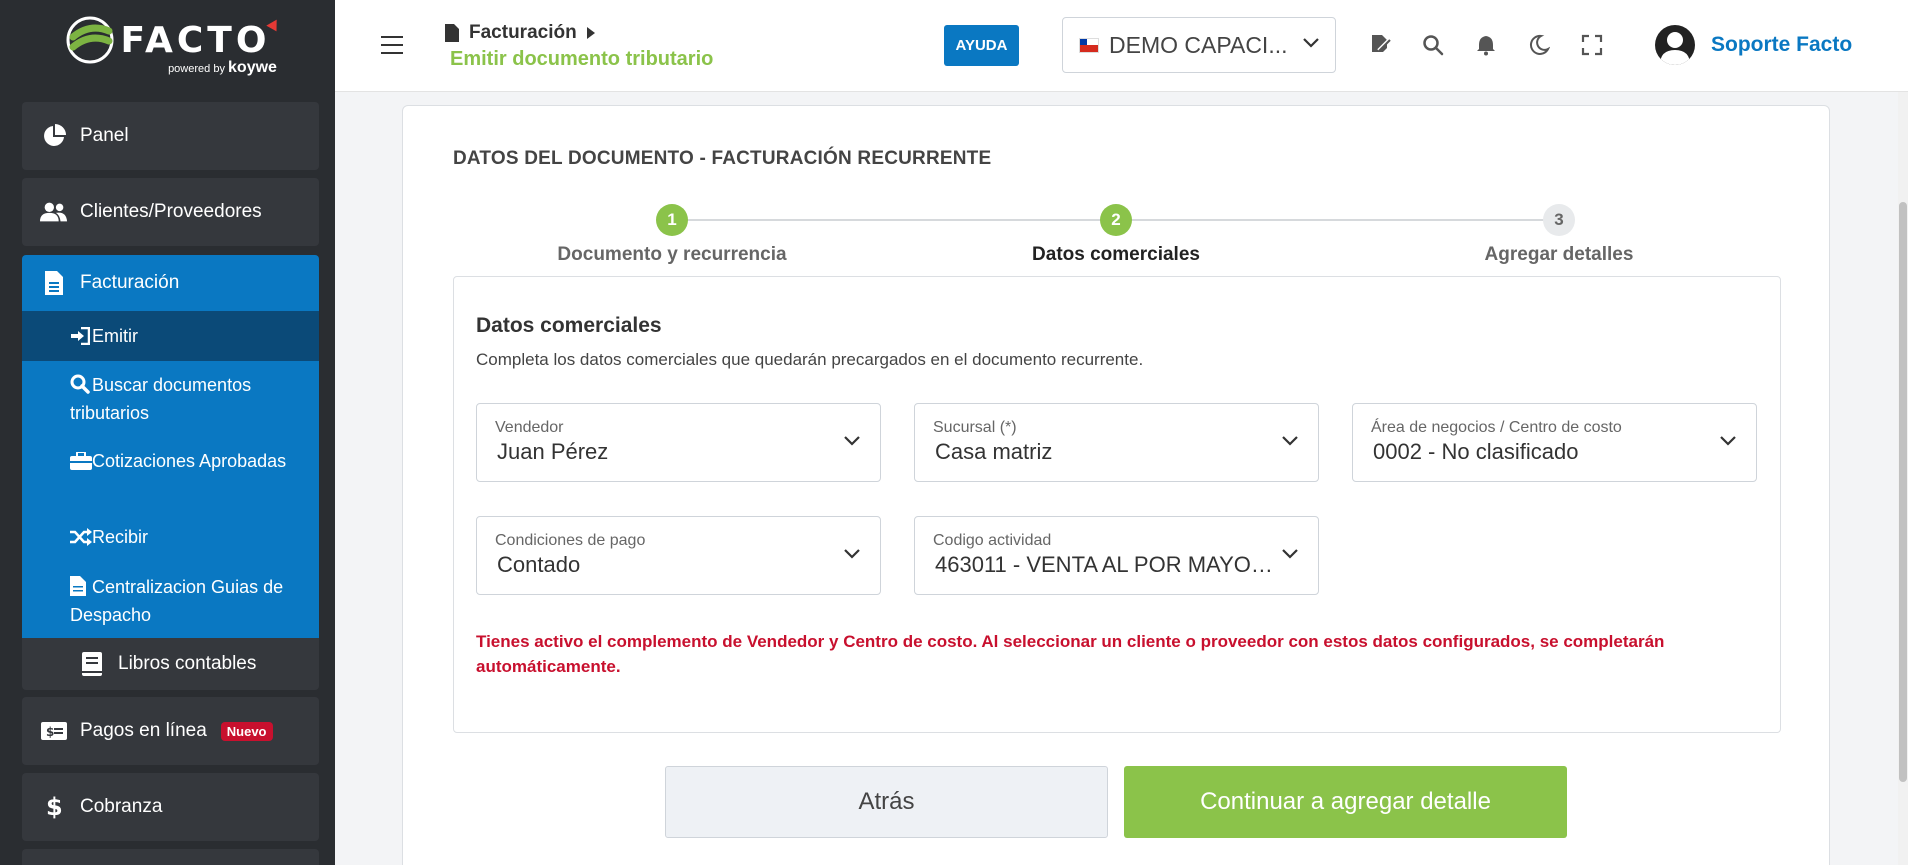 This screenshot has height=865, width=1908. Describe the element at coordinates (992, 540) in the screenshot. I see `field-label: Codigo actividad` at that location.